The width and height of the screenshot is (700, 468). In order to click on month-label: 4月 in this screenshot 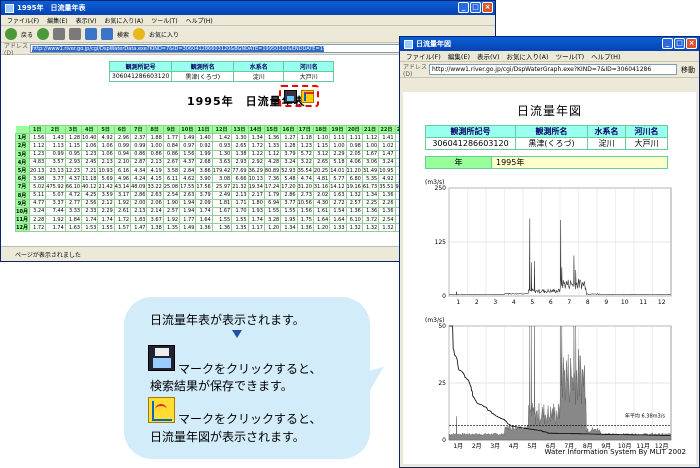, I will do `click(22, 162)`.